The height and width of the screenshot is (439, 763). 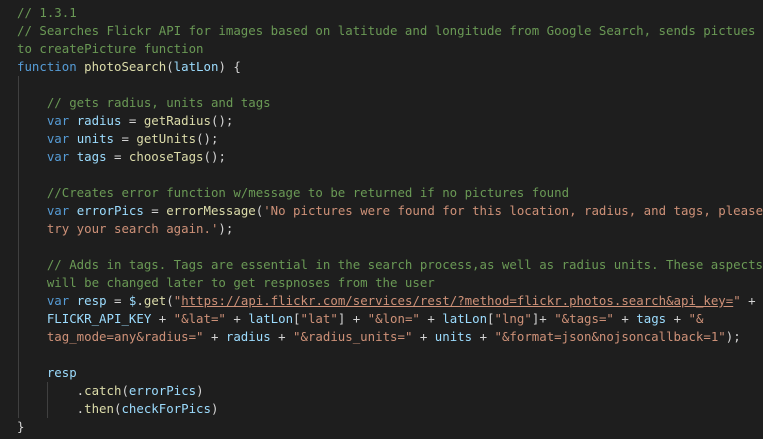 I want to click on code-token: catch, so click(x=103, y=390).